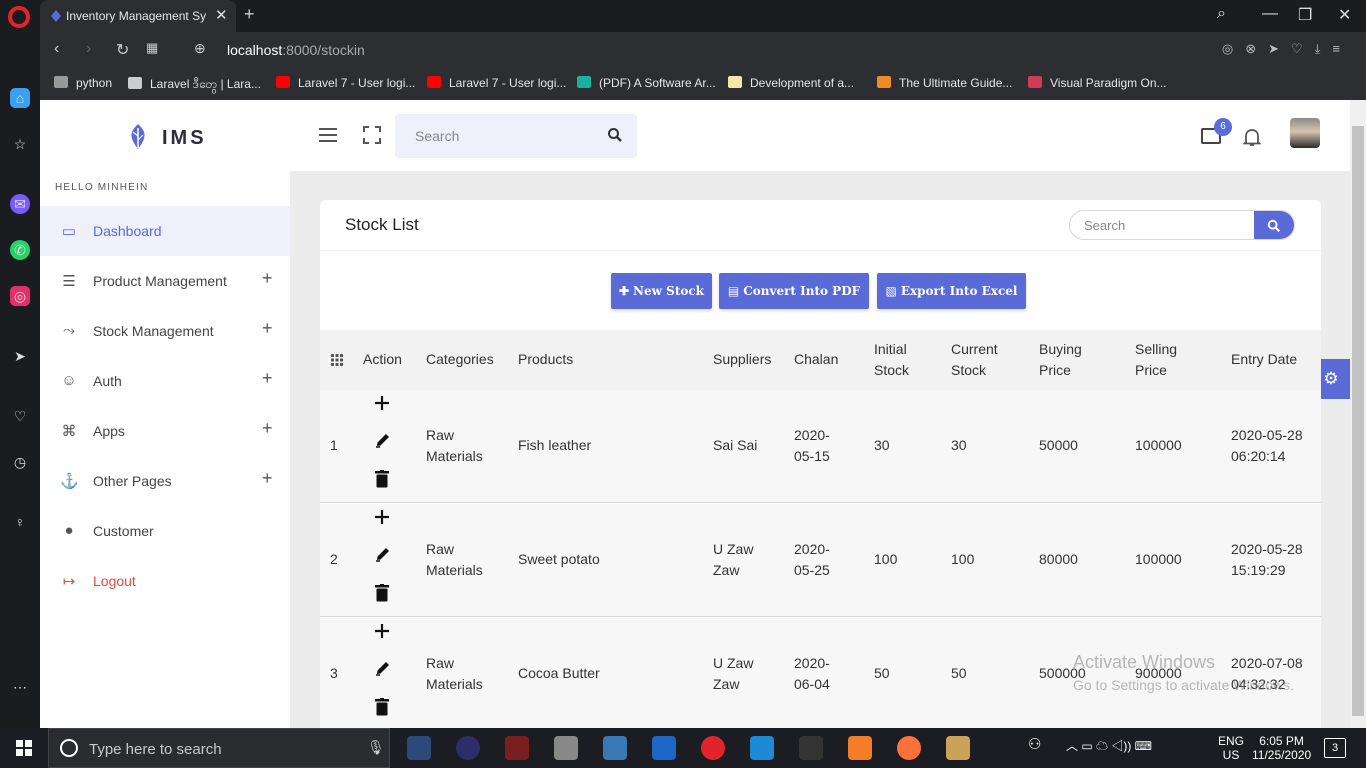 This screenshot has height=768, width=1366. What do you see at coordinates (1231, 748) in the screenshot?
I see `language-indicator: ENG US` at bounding box center [1231, 748].